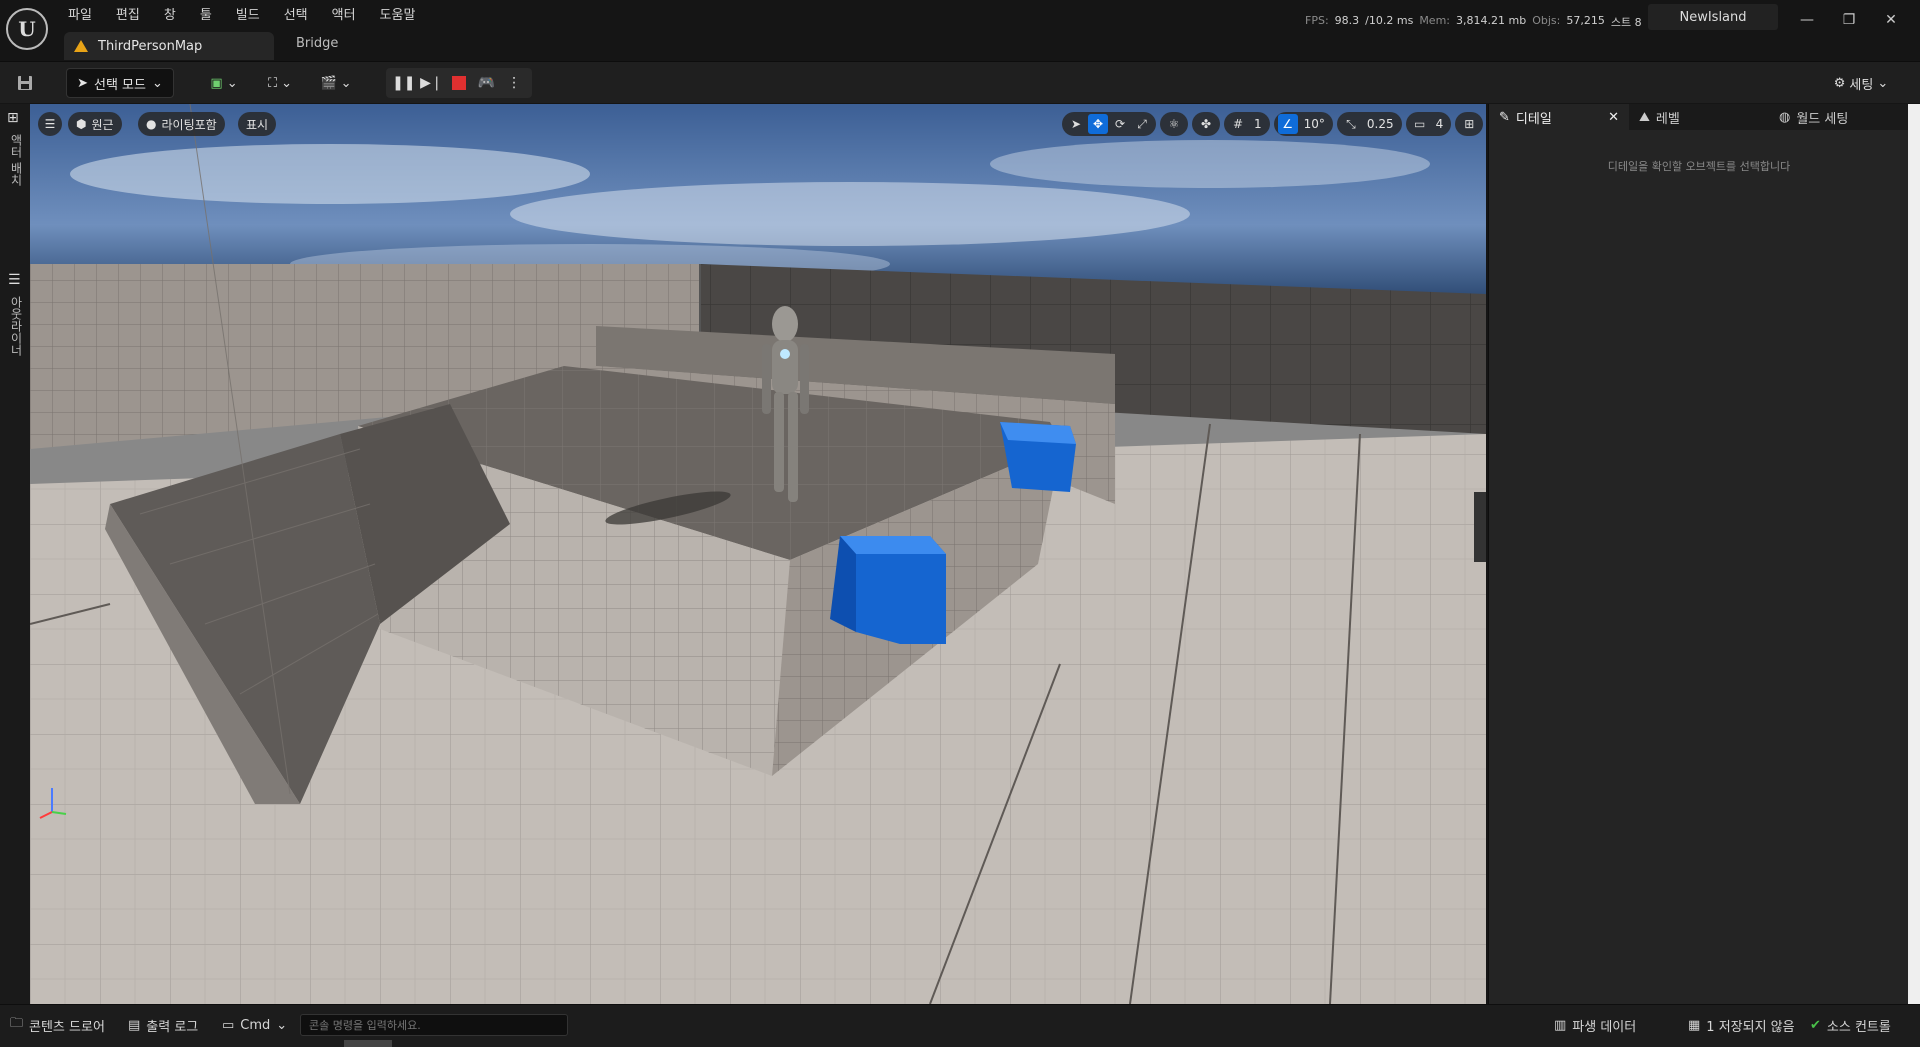 This screenshot has width=1920, height=1047. Describe the element at coordinates (216, 83) in the screenshot. I see `add-actor-icon: ▣` at that location.